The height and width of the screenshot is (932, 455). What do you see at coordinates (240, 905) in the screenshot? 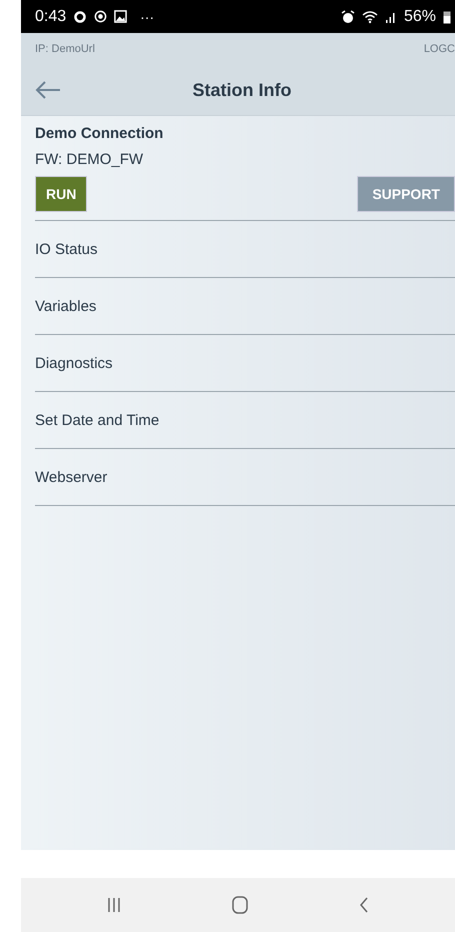
I see `home-icon` at bounding box center [240, 905].